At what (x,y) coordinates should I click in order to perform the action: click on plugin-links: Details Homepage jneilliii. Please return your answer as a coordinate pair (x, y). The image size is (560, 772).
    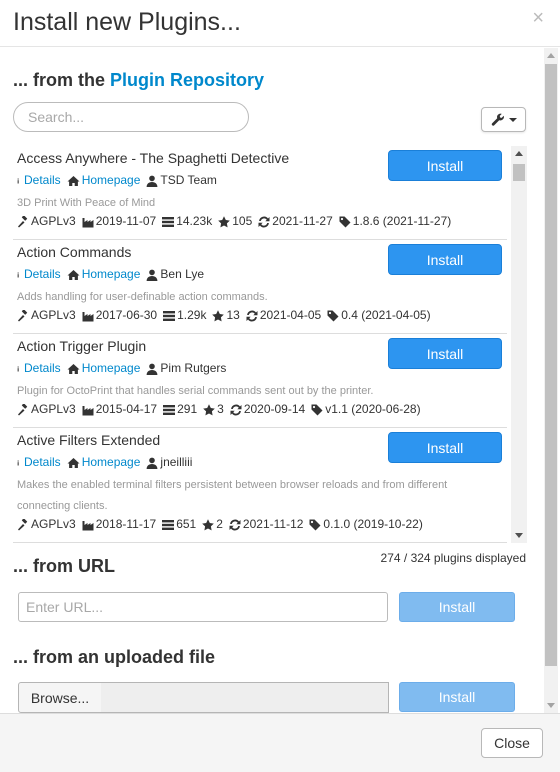
    Looking at the image, I should click on (104, 462).